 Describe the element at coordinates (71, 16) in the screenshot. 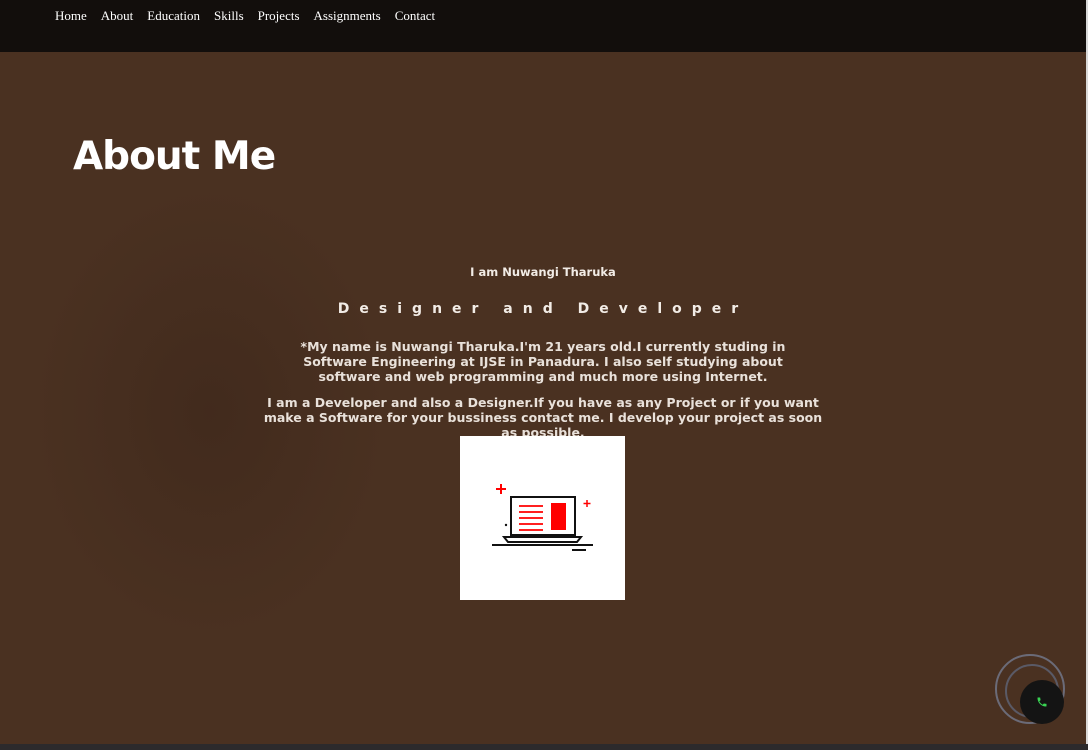

I see `nav-item-home: Home` at that location.